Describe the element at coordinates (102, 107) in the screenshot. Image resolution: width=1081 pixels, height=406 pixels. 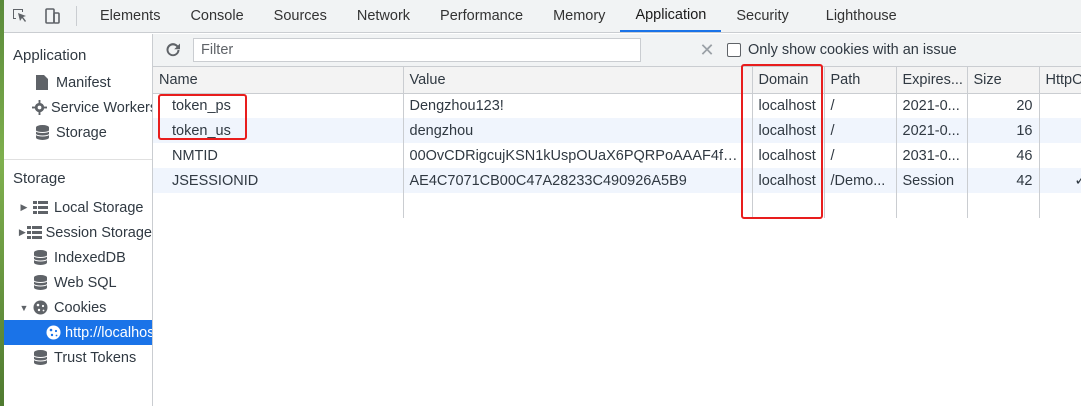
I see `sidebar-item-label: Service Workers` at that location.